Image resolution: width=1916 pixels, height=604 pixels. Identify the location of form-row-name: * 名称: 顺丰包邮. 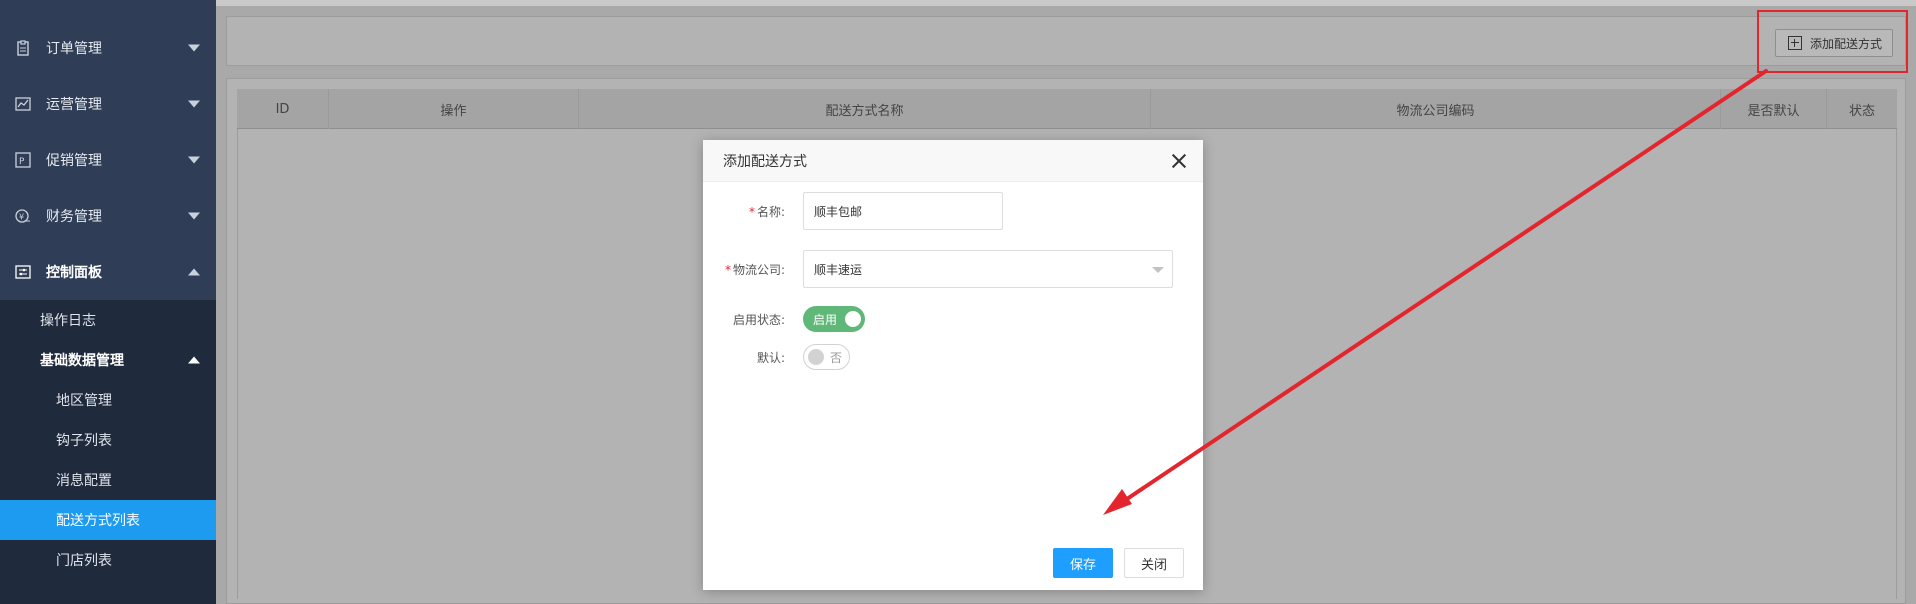
(953, 211).